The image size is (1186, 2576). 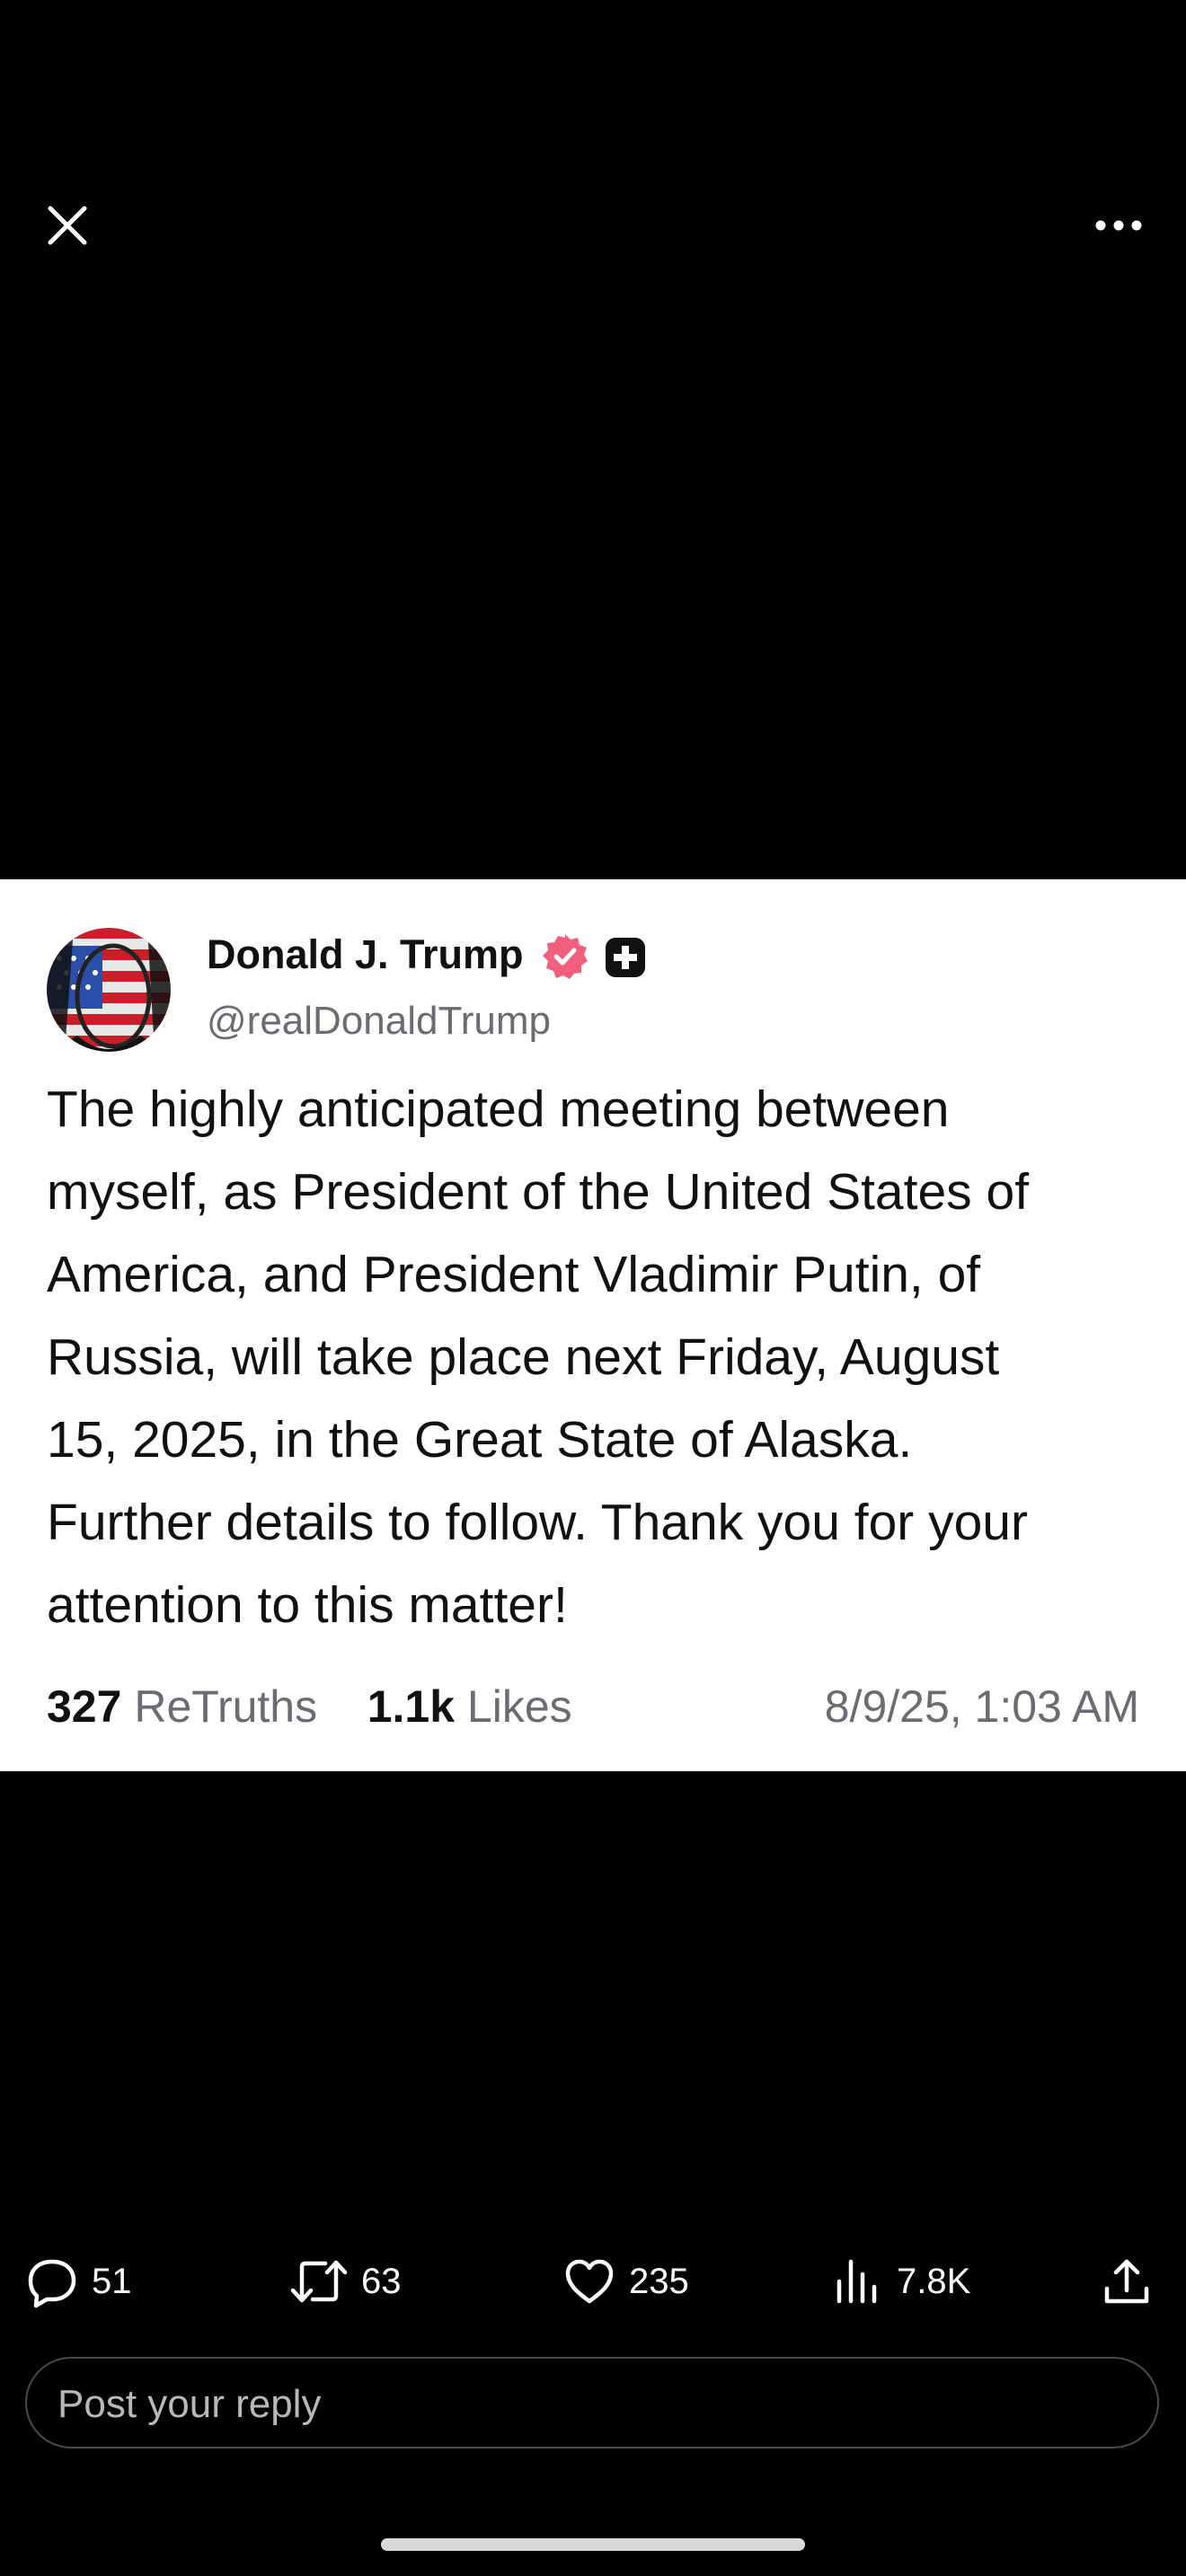 I want to click on share-icon, so click(x=1126, y=2281).